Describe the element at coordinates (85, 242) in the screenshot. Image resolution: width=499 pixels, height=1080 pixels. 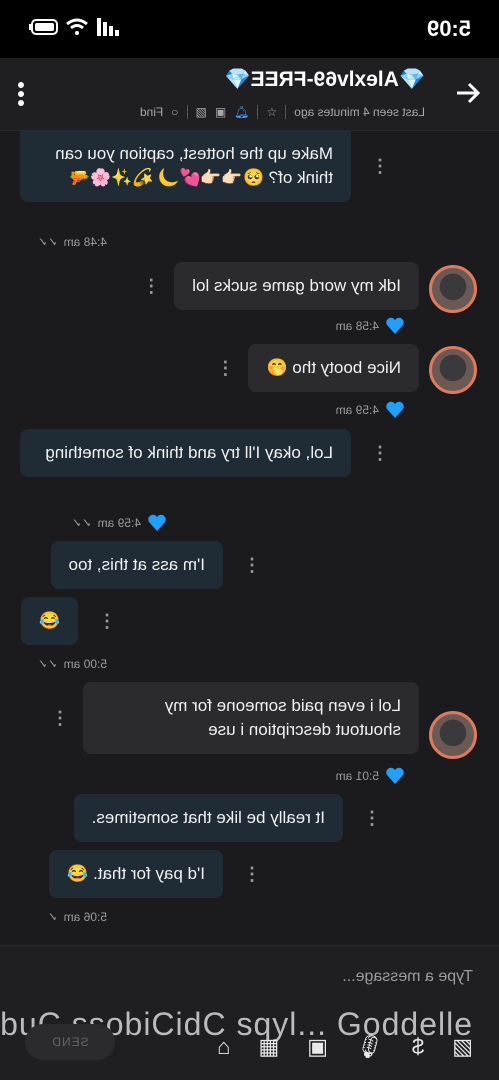
I see `message-time: 4:48 am` at that location.